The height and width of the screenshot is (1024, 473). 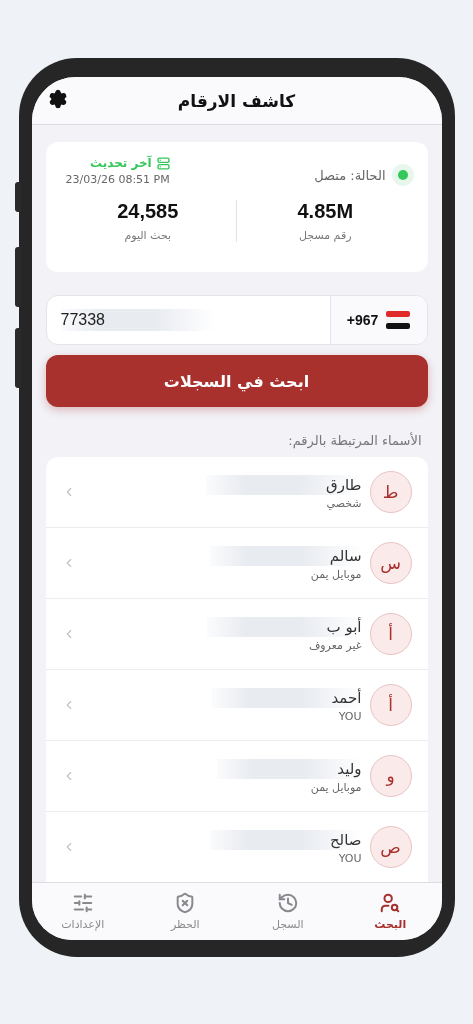 I want to click on status-text: الحالة: متصل, so click(x=350, y=175).